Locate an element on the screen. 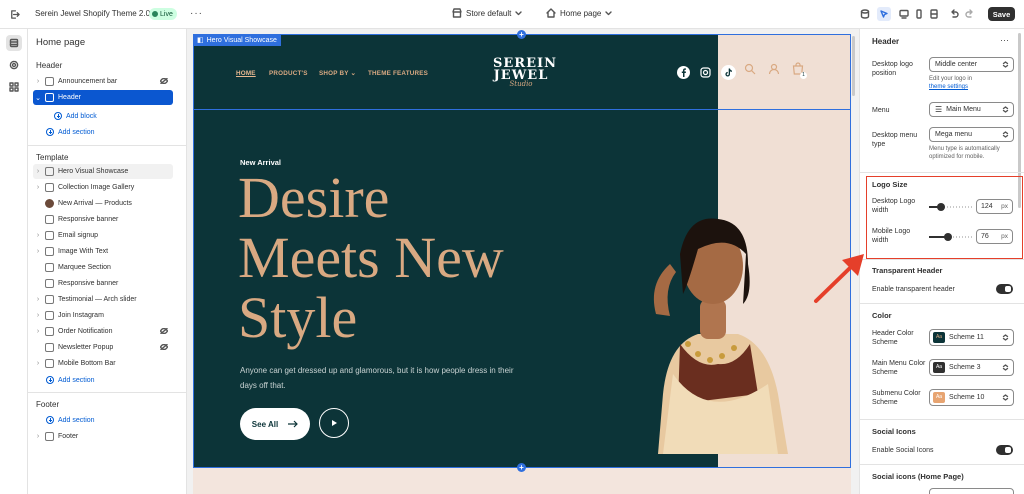 This screenshot has height=494, width=1024. sidebar-item-template: › Join Instagram is located at coordinates (103, 315).